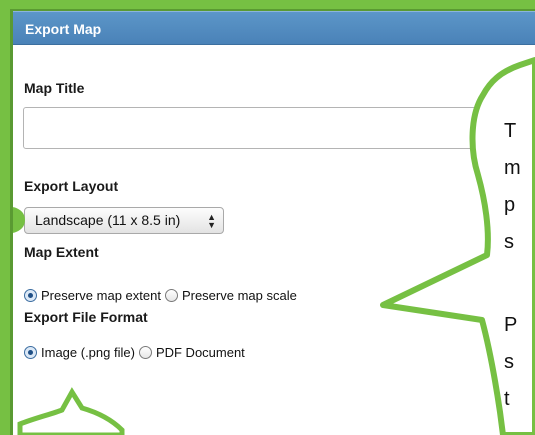 This screenshot has width=535, height=435. I want to click on callout-text-fragment: p, so click(510, 205).